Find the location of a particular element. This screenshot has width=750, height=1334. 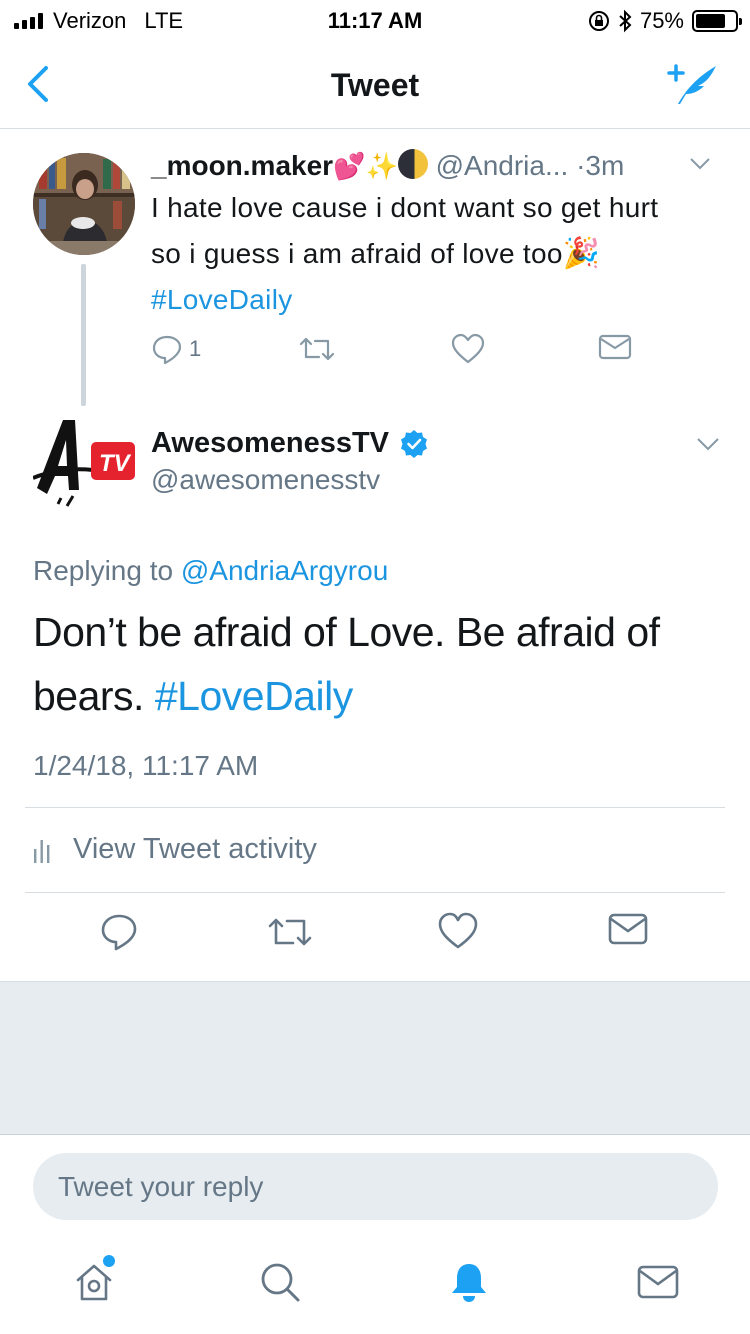

messages-icon is located at coordinates (658, 1282).